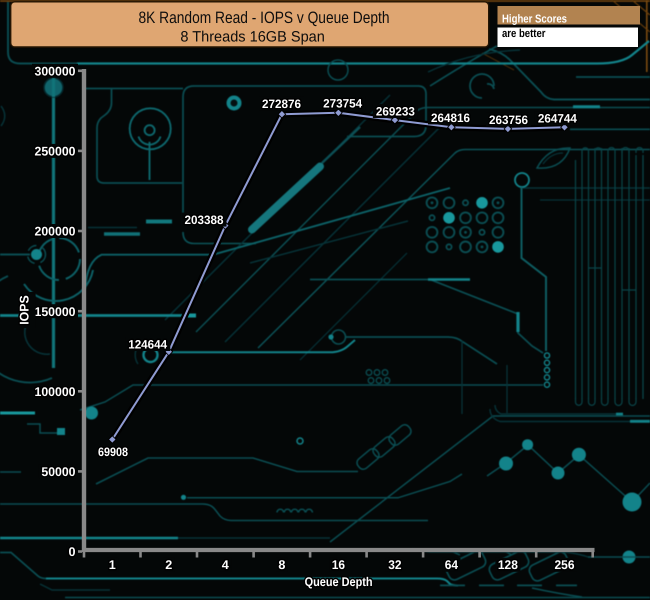 Image resolution: width=650 pixels, height=600 pixels. Describe the element at coordinates (524, 34) in the screenshot. I see `svg-text: are better` at that location.